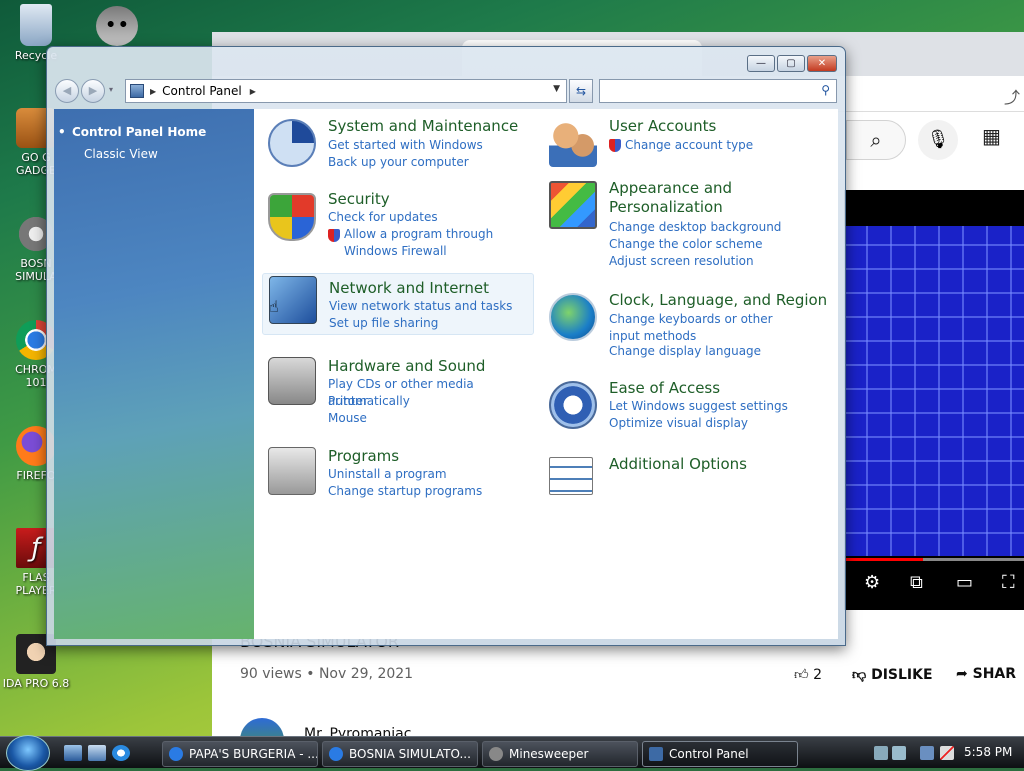 This screenshot has width=1024, height=771. Describe the element at coordinates (571, 476) in the screenshot. I see `additional-options-icon` at that location.